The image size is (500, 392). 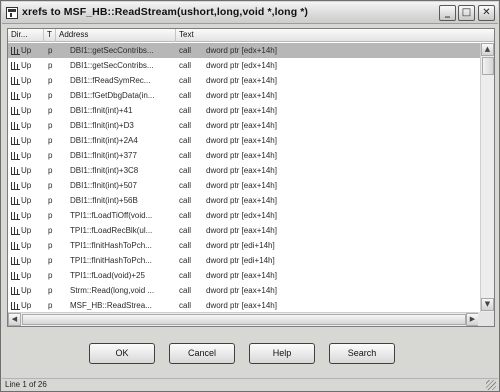 What do you see at coordinates (362, 353) in the screenshot?
I see `search-button: Search` at bounding box center [362, 353].